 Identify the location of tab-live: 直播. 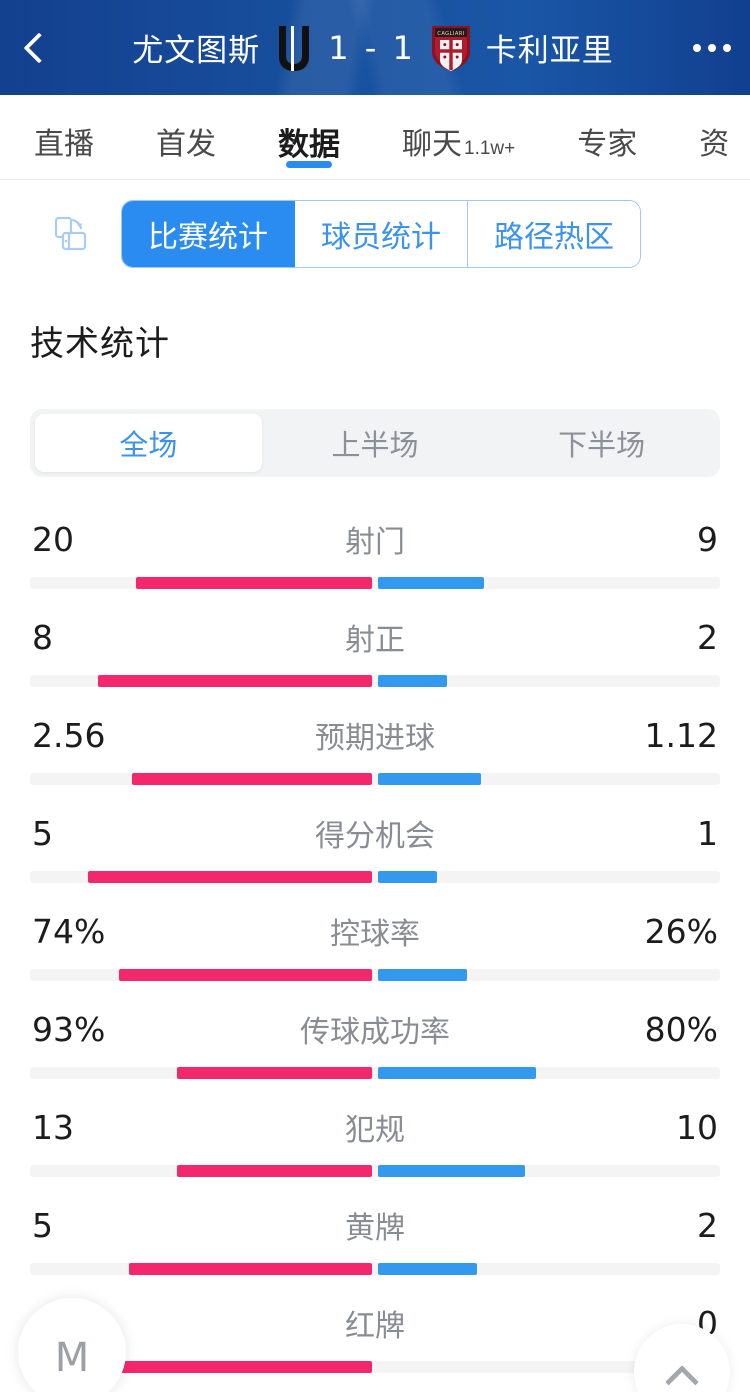
(64, 137).